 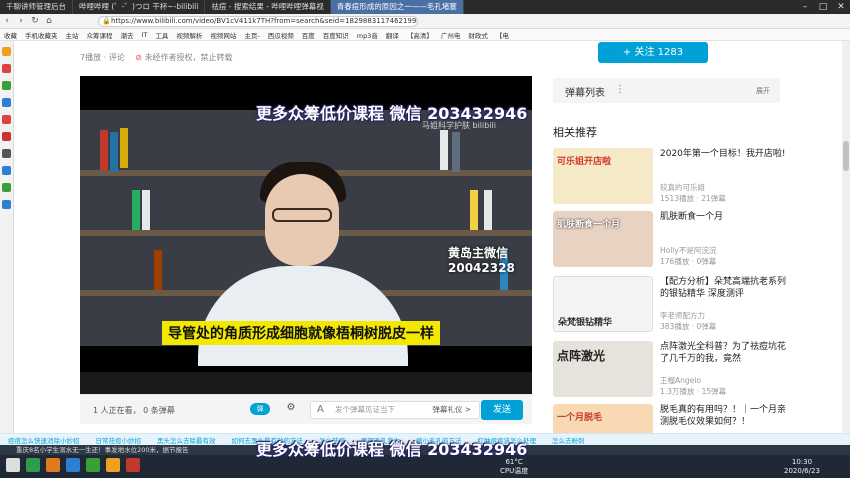 What do you see at coordinates (251, 35) in the screenshot?
I see `bookmark-item: 主页-` at bounding box center [251, 35].